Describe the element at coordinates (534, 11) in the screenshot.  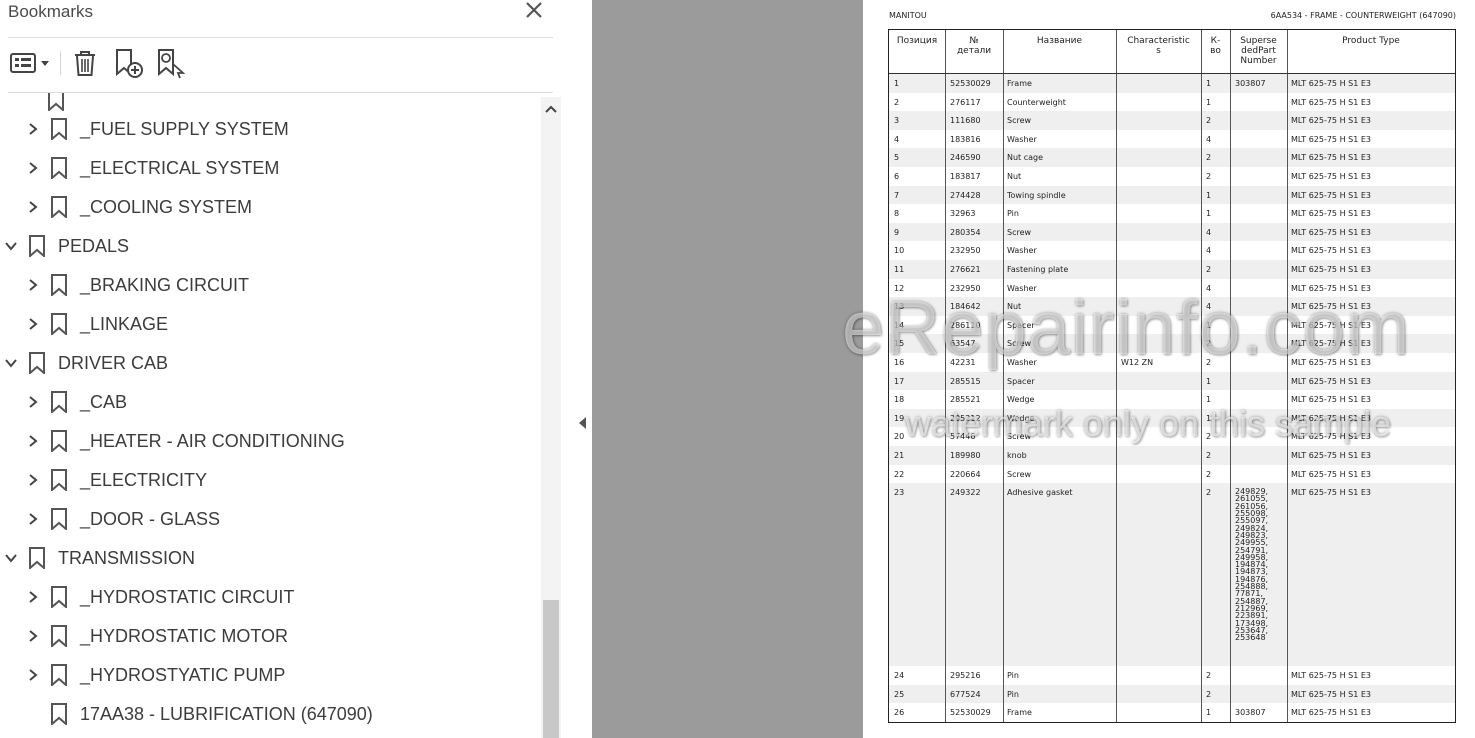
I see `close-icon` at that location.